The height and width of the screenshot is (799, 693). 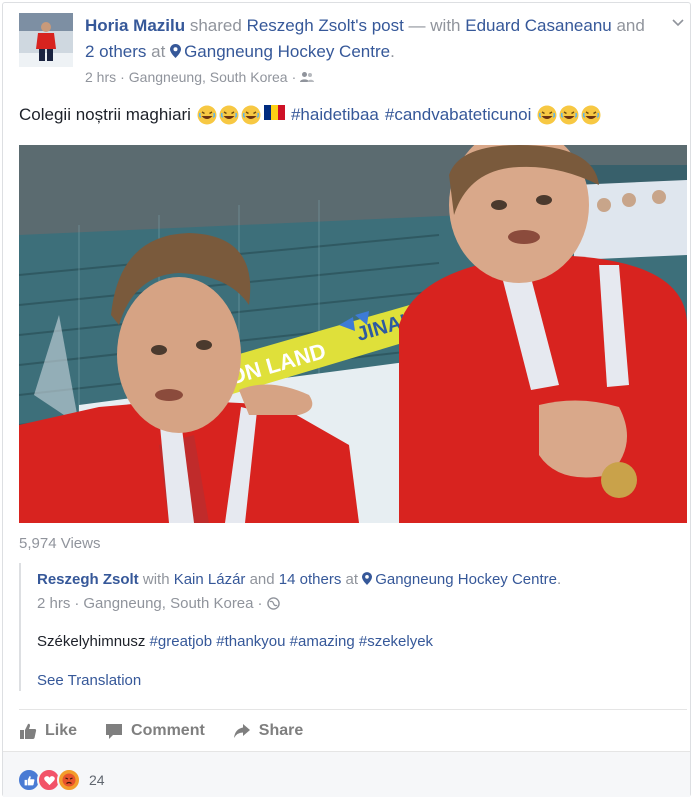 I want to click on hashtag-link: #haidetibaa, so click(x=335, y=115).